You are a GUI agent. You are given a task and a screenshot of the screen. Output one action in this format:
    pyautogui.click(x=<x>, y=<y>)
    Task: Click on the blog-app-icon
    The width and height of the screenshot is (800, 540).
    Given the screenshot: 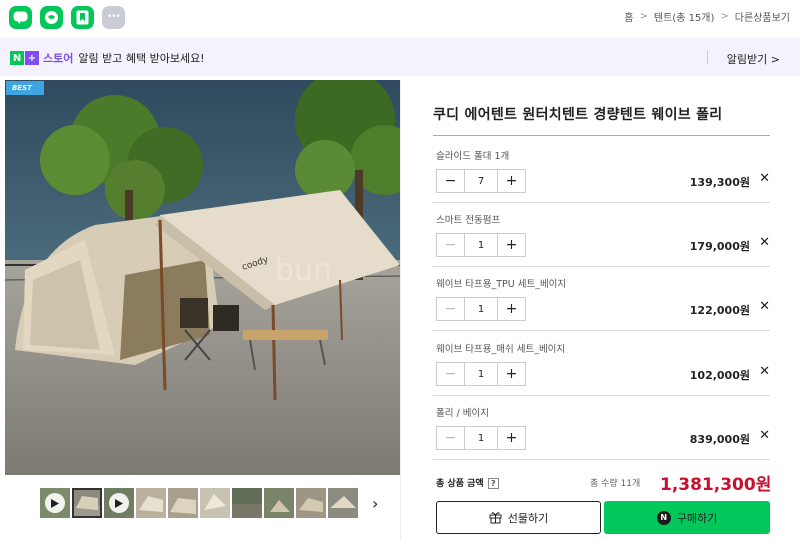 What is the action you would take?
    pyautogui.click(x=20, y=17)
    